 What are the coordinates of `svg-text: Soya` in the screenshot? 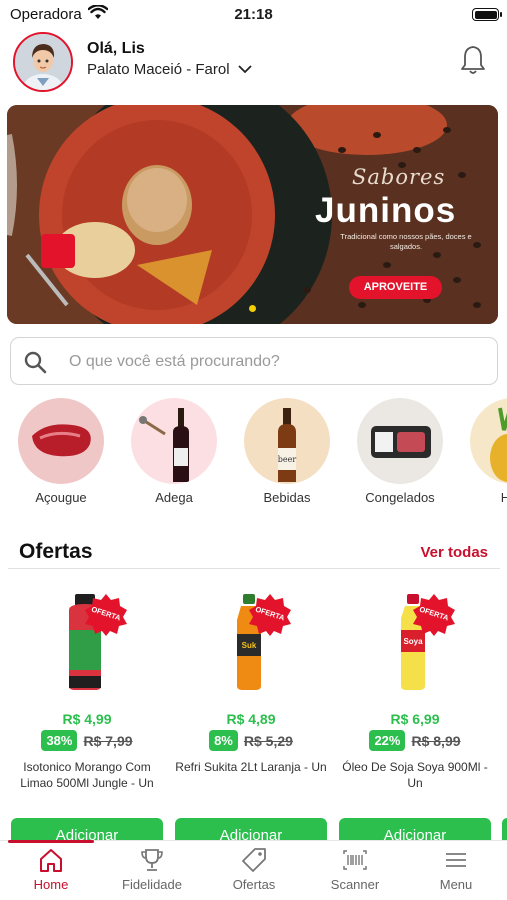 It's located at (413, 641).